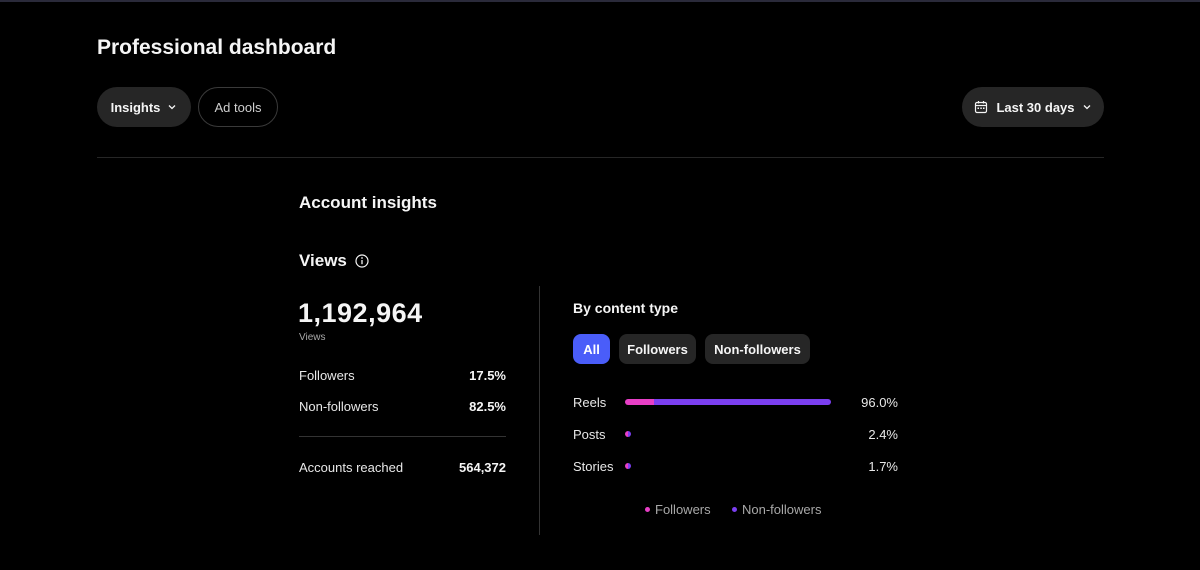 This screenshot has height=570, width=1200. I want to click on section-title: Account insights, so click(368, 202).